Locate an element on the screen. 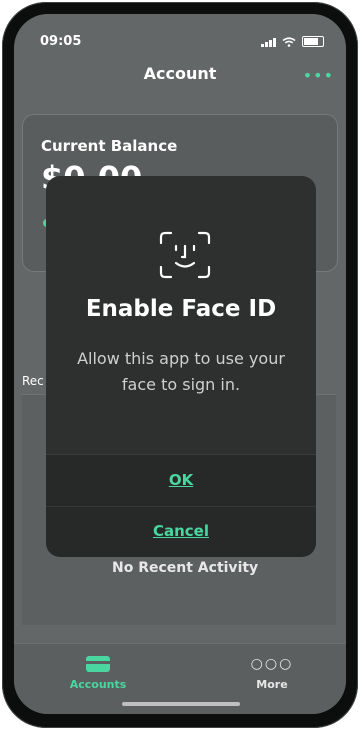 The width and height of the screenshot is (362, 731). page-title: Account is located at coordinates (180, 73).